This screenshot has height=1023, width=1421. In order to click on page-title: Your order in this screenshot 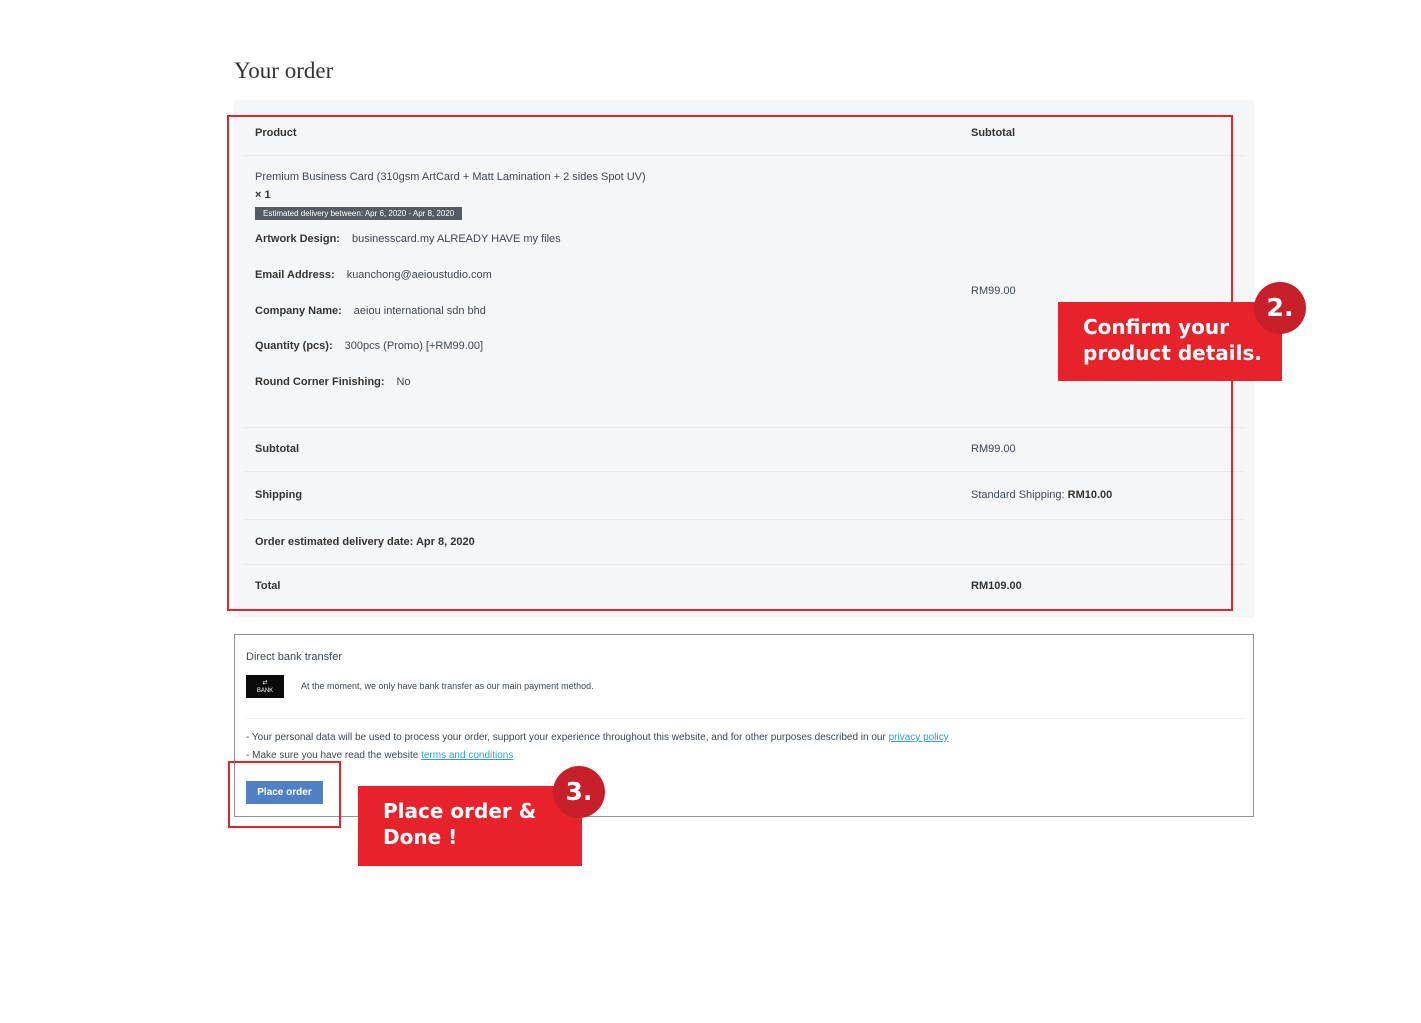, I will do `click(284, 70)`.